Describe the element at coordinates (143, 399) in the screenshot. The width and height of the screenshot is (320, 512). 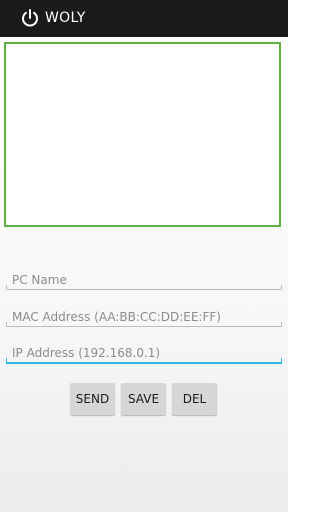
I see `save-button: SAVE` at that location.